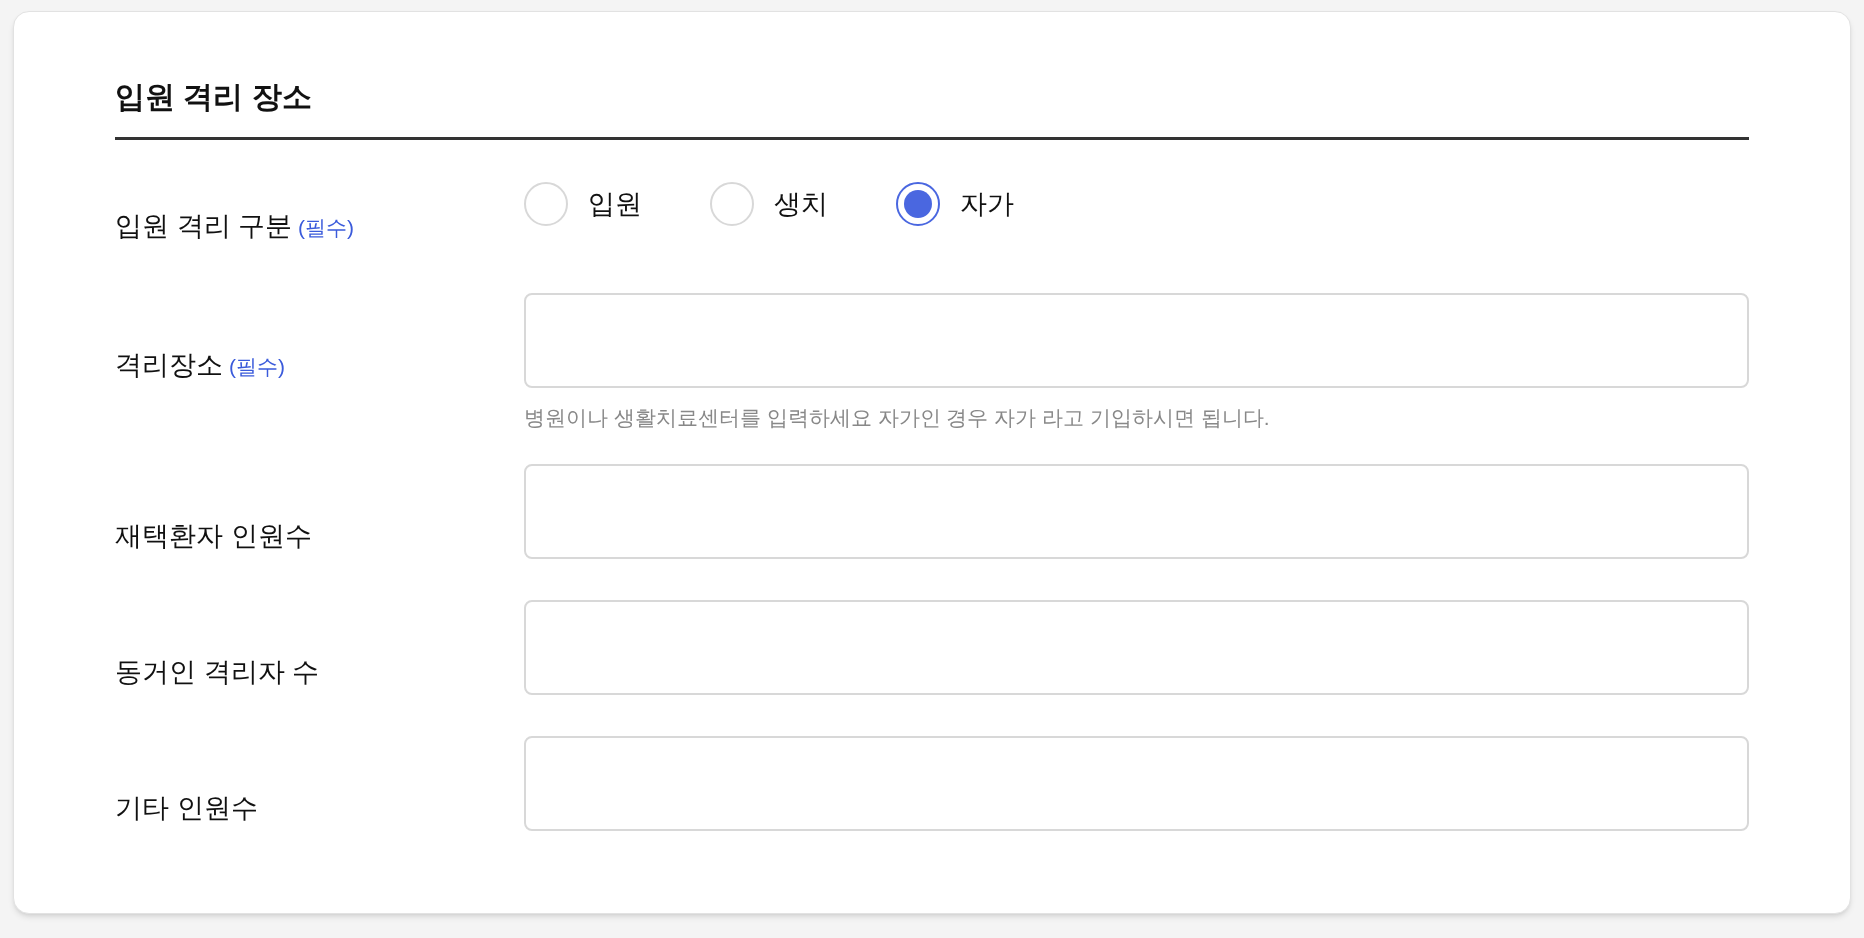 This screenshot has height=938, width=1864. Describe the element at coordinates (186, 808) in the screenshot. I see `field-label: 기타 인원수` at that location.